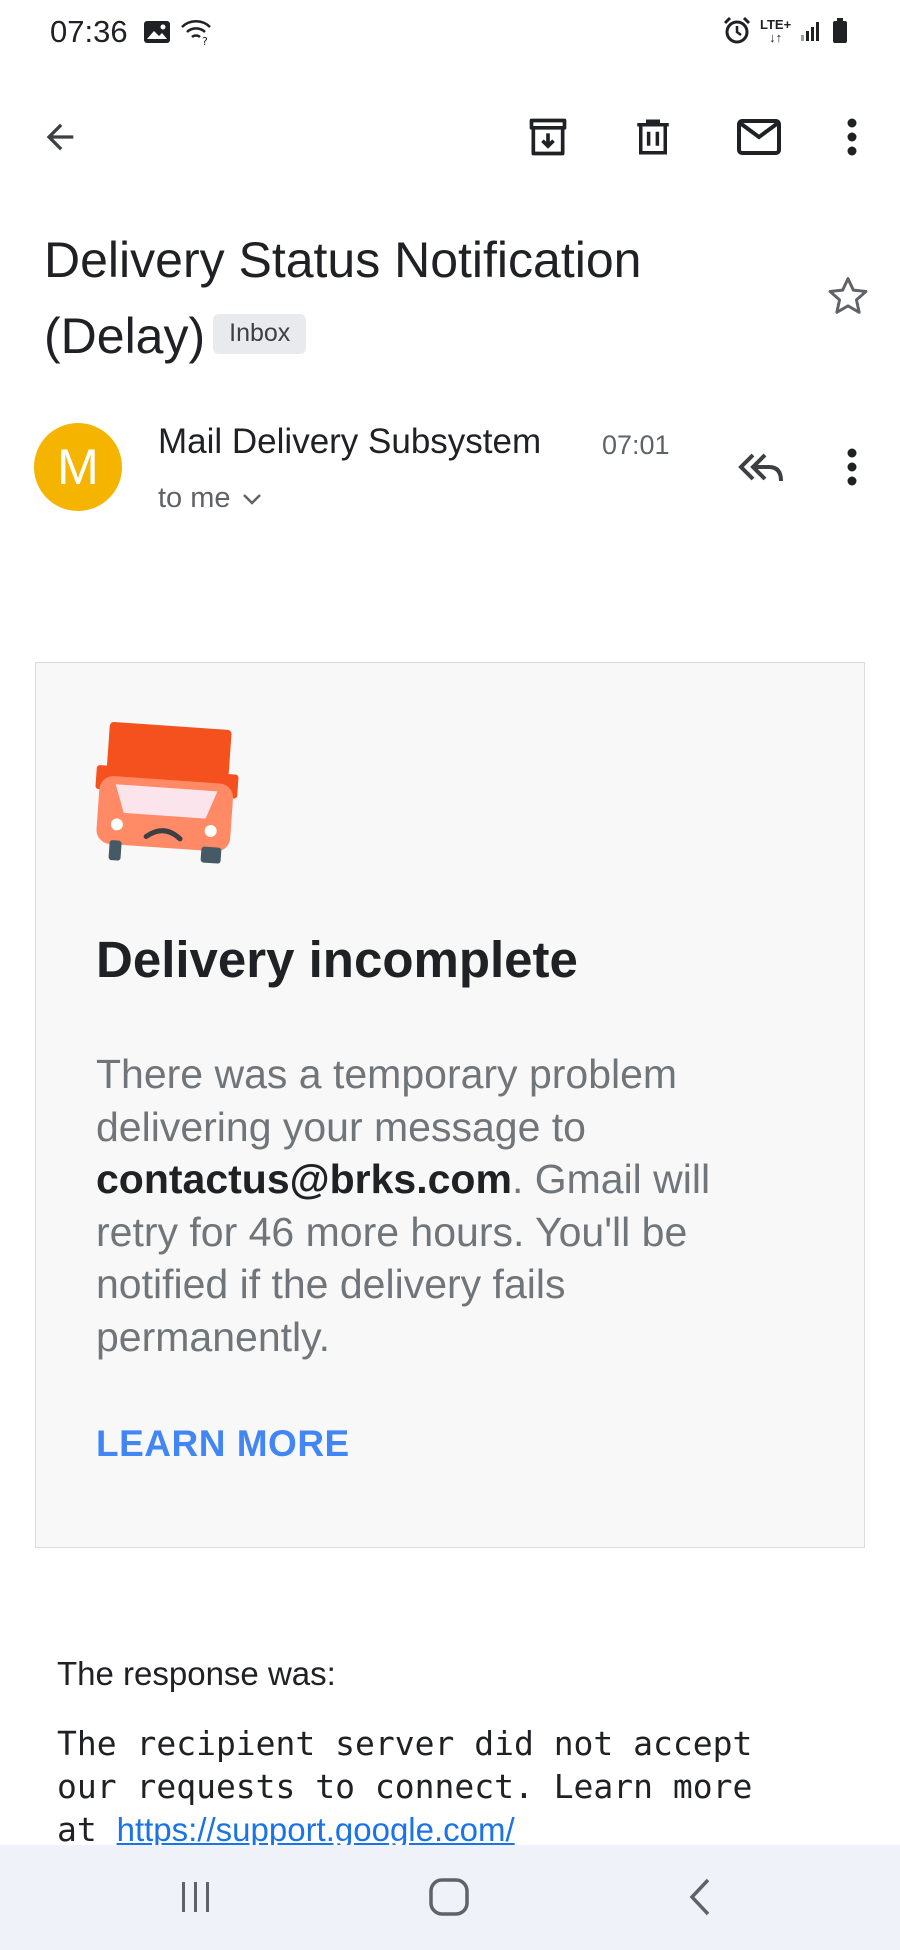 The image size is (900, 1950). I want to click on status-time: 07:36, so click(89, 31).